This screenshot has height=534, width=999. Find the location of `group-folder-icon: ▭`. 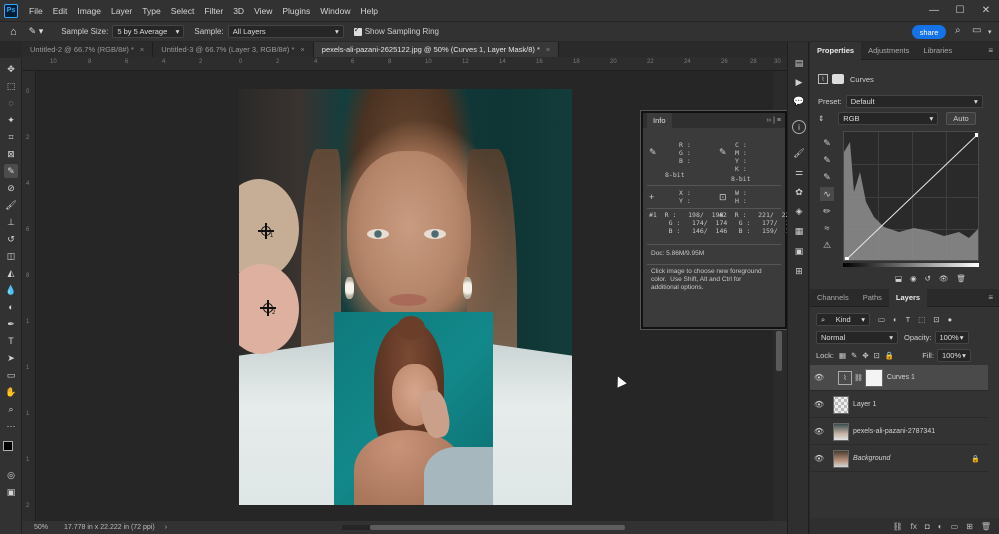

group-folder-icon: ▭ is located at coordinates (955, 526).